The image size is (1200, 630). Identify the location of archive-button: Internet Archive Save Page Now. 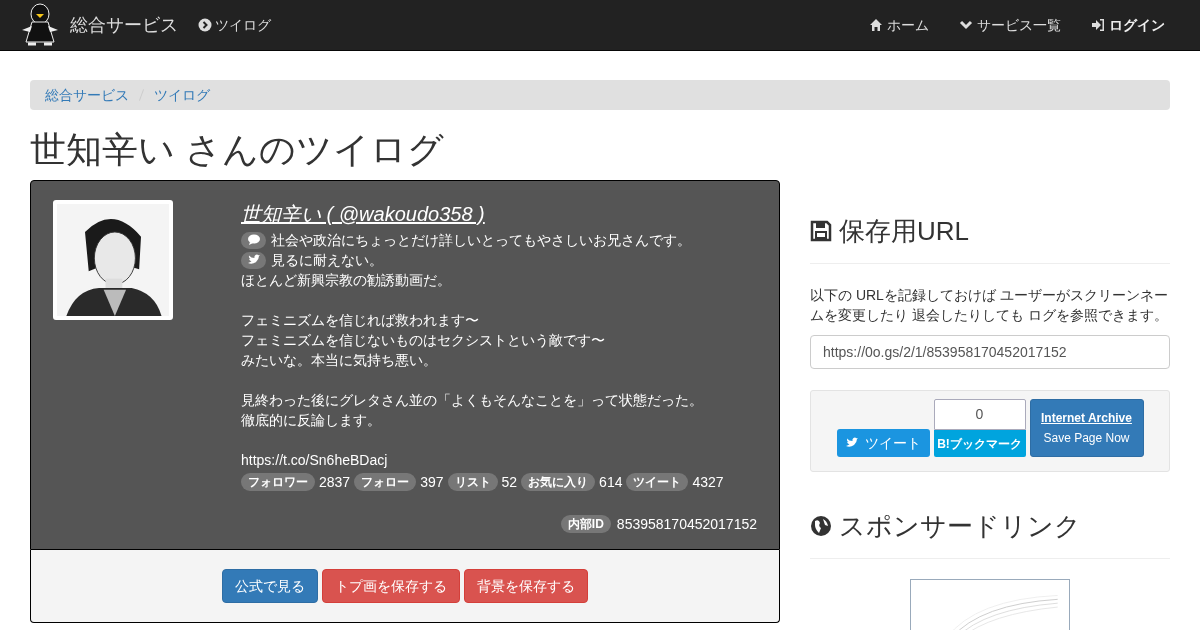
(1086, 428).